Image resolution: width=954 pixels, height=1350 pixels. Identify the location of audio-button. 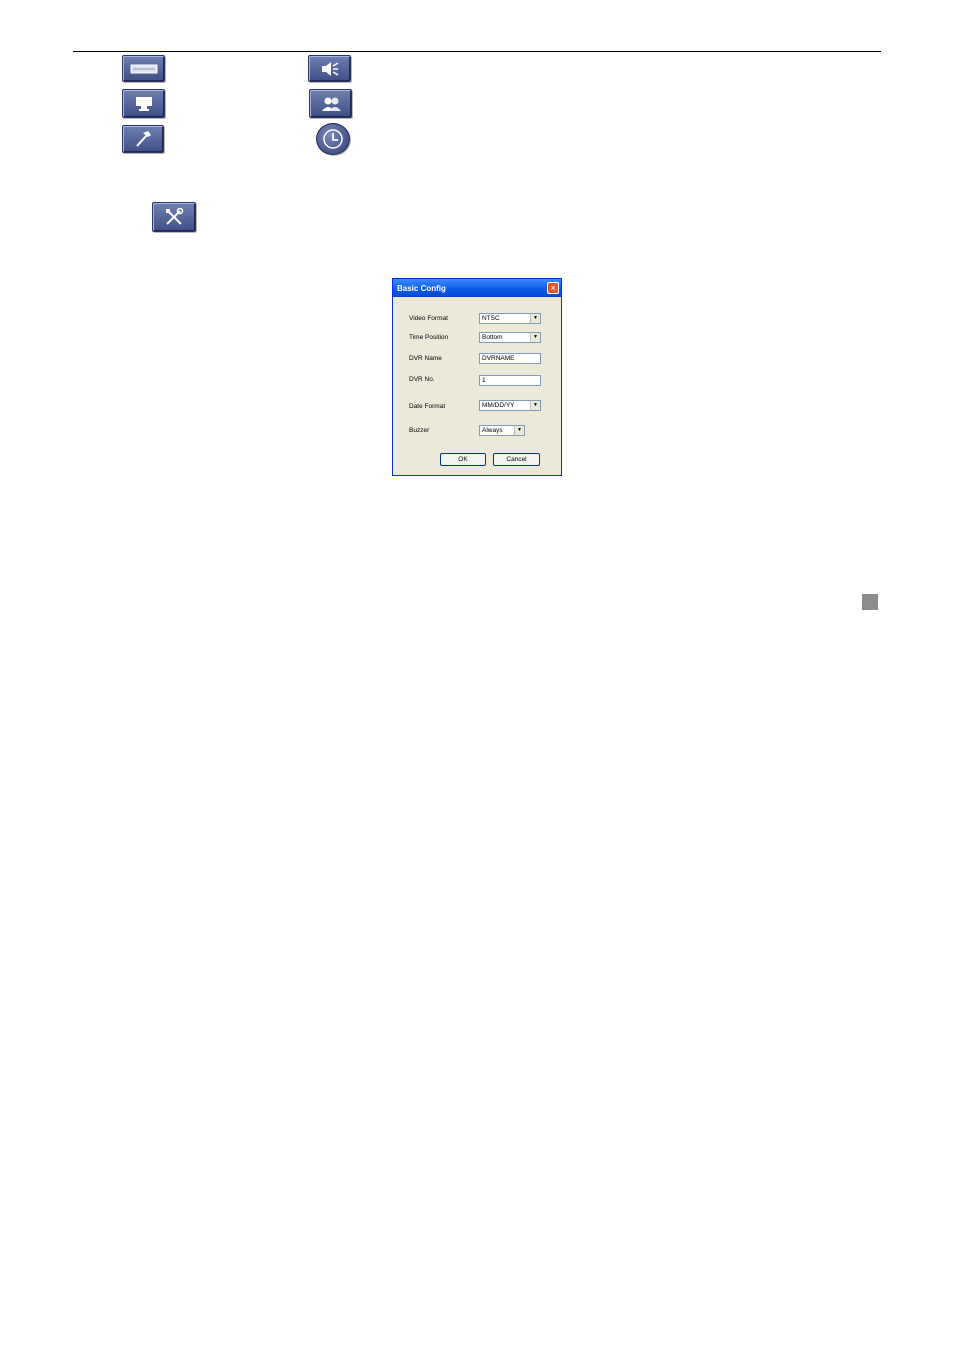
(329, 68).